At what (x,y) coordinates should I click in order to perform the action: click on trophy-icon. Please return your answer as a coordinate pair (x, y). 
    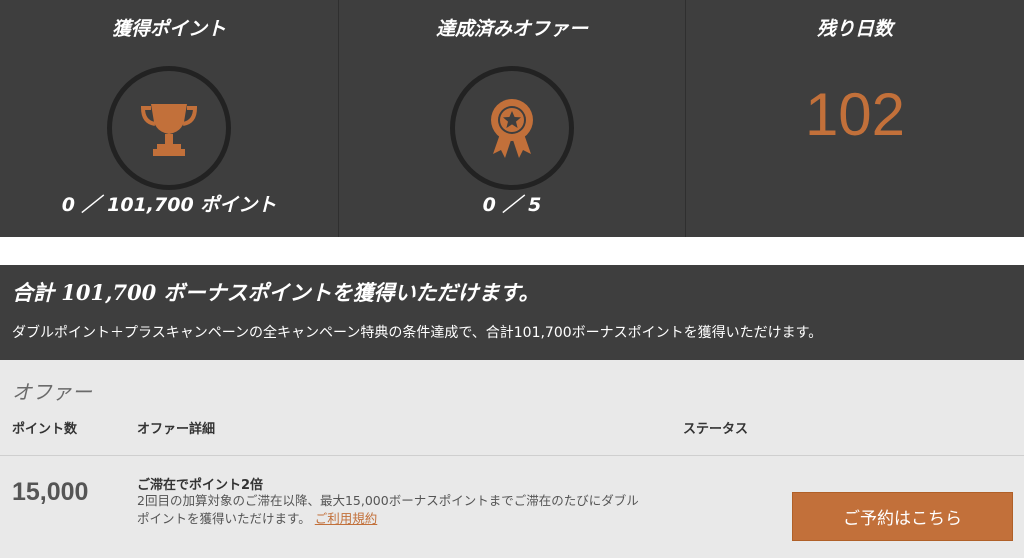
    Looking at the image, I should click on (169, 128).